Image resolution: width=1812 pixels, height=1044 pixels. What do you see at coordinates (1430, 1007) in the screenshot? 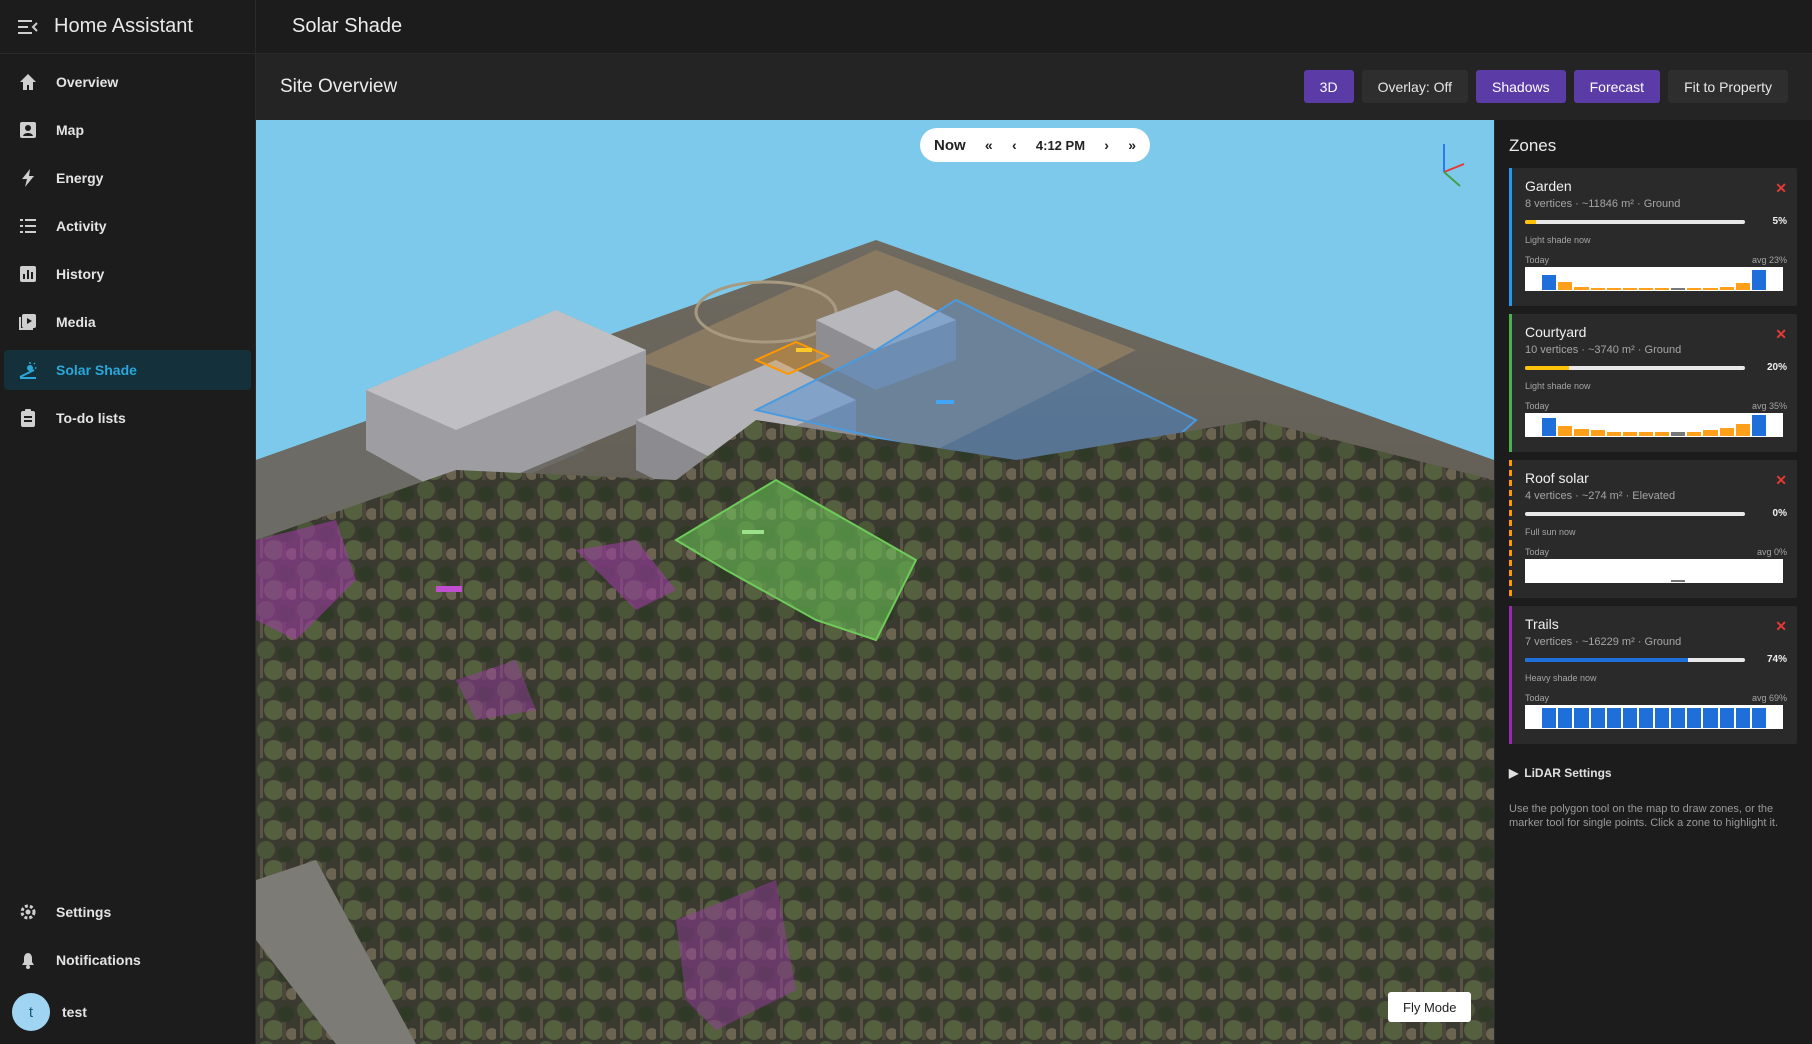
I see `fly-mode-button: Fly Mode` at bounding box center [1430, 1007].